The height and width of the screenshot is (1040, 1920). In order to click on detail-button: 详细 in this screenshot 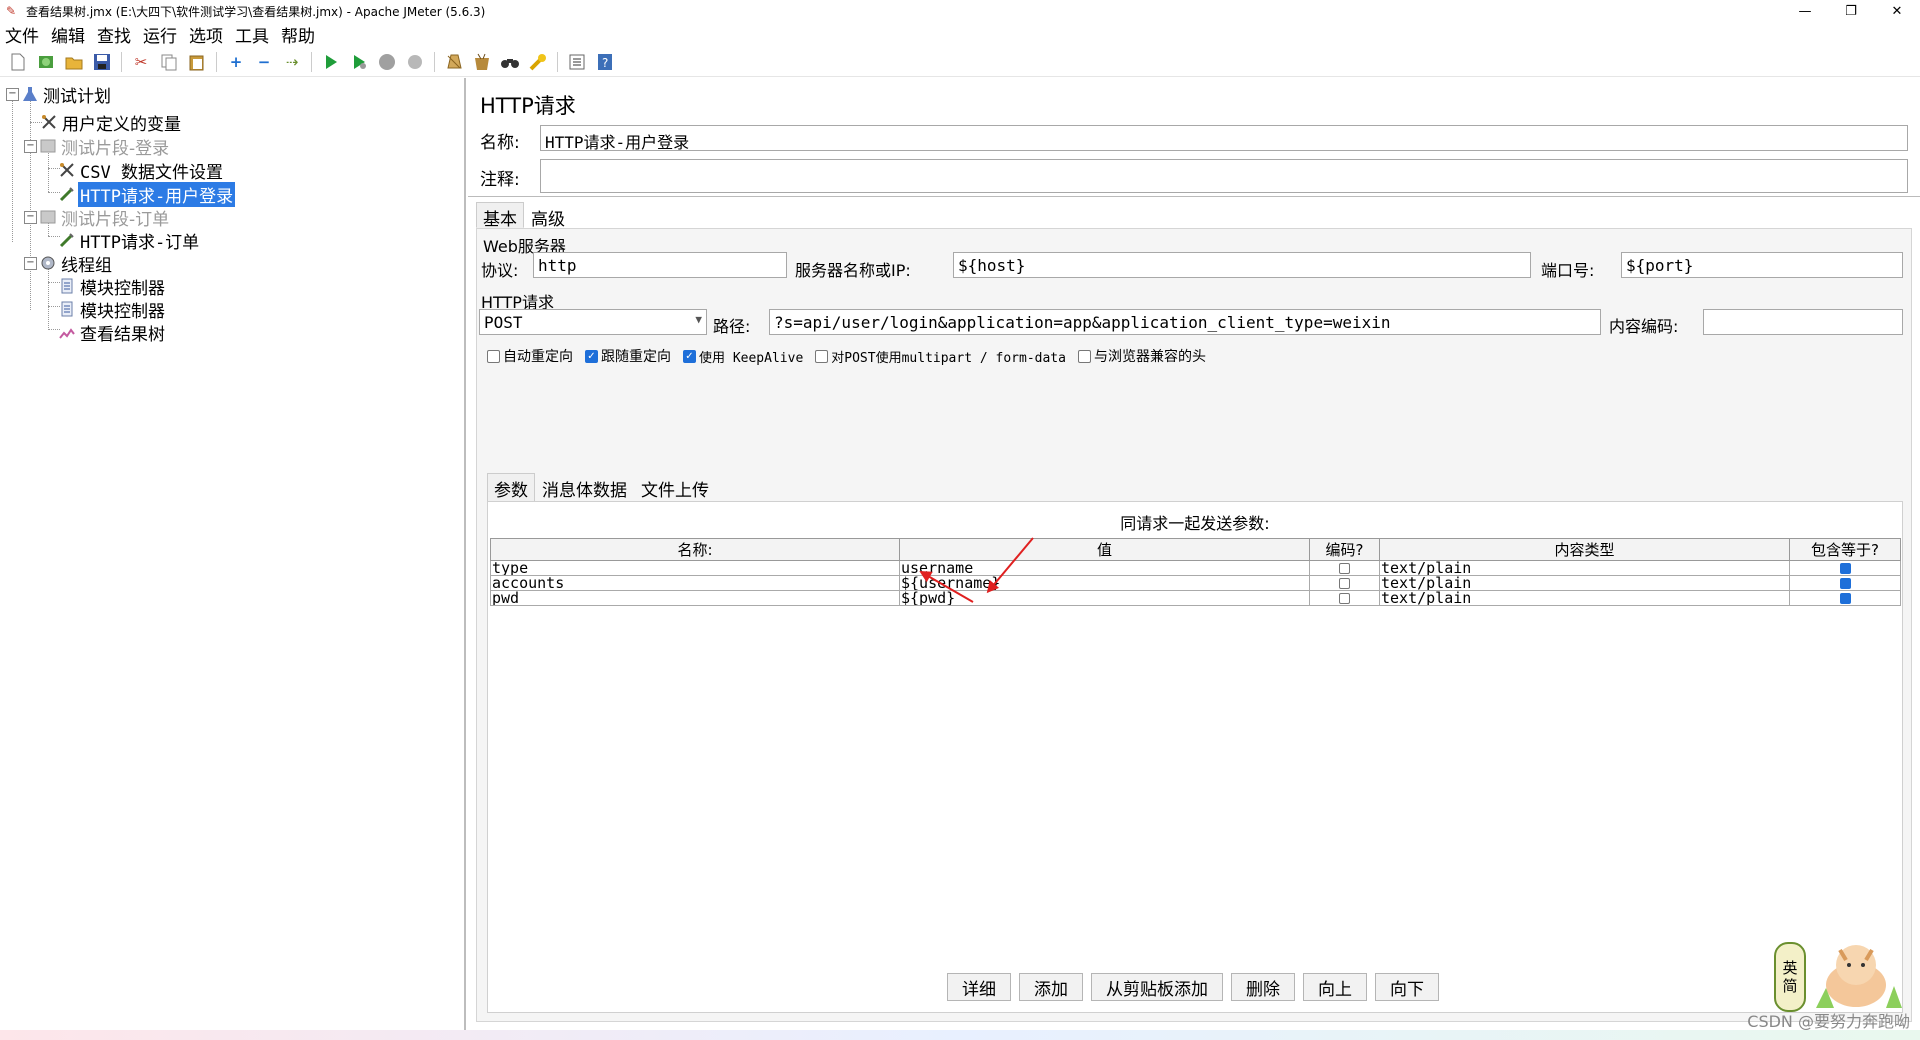, I will do `click(979, 987)`.